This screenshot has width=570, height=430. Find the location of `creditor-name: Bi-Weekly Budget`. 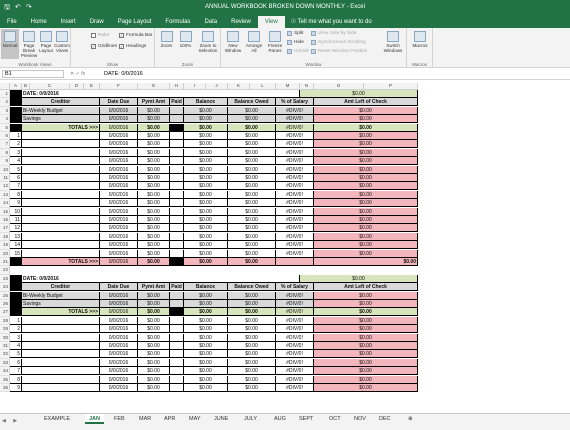

creditor-name: Bi-Weekly Budget is located at coordinates (61, 110).